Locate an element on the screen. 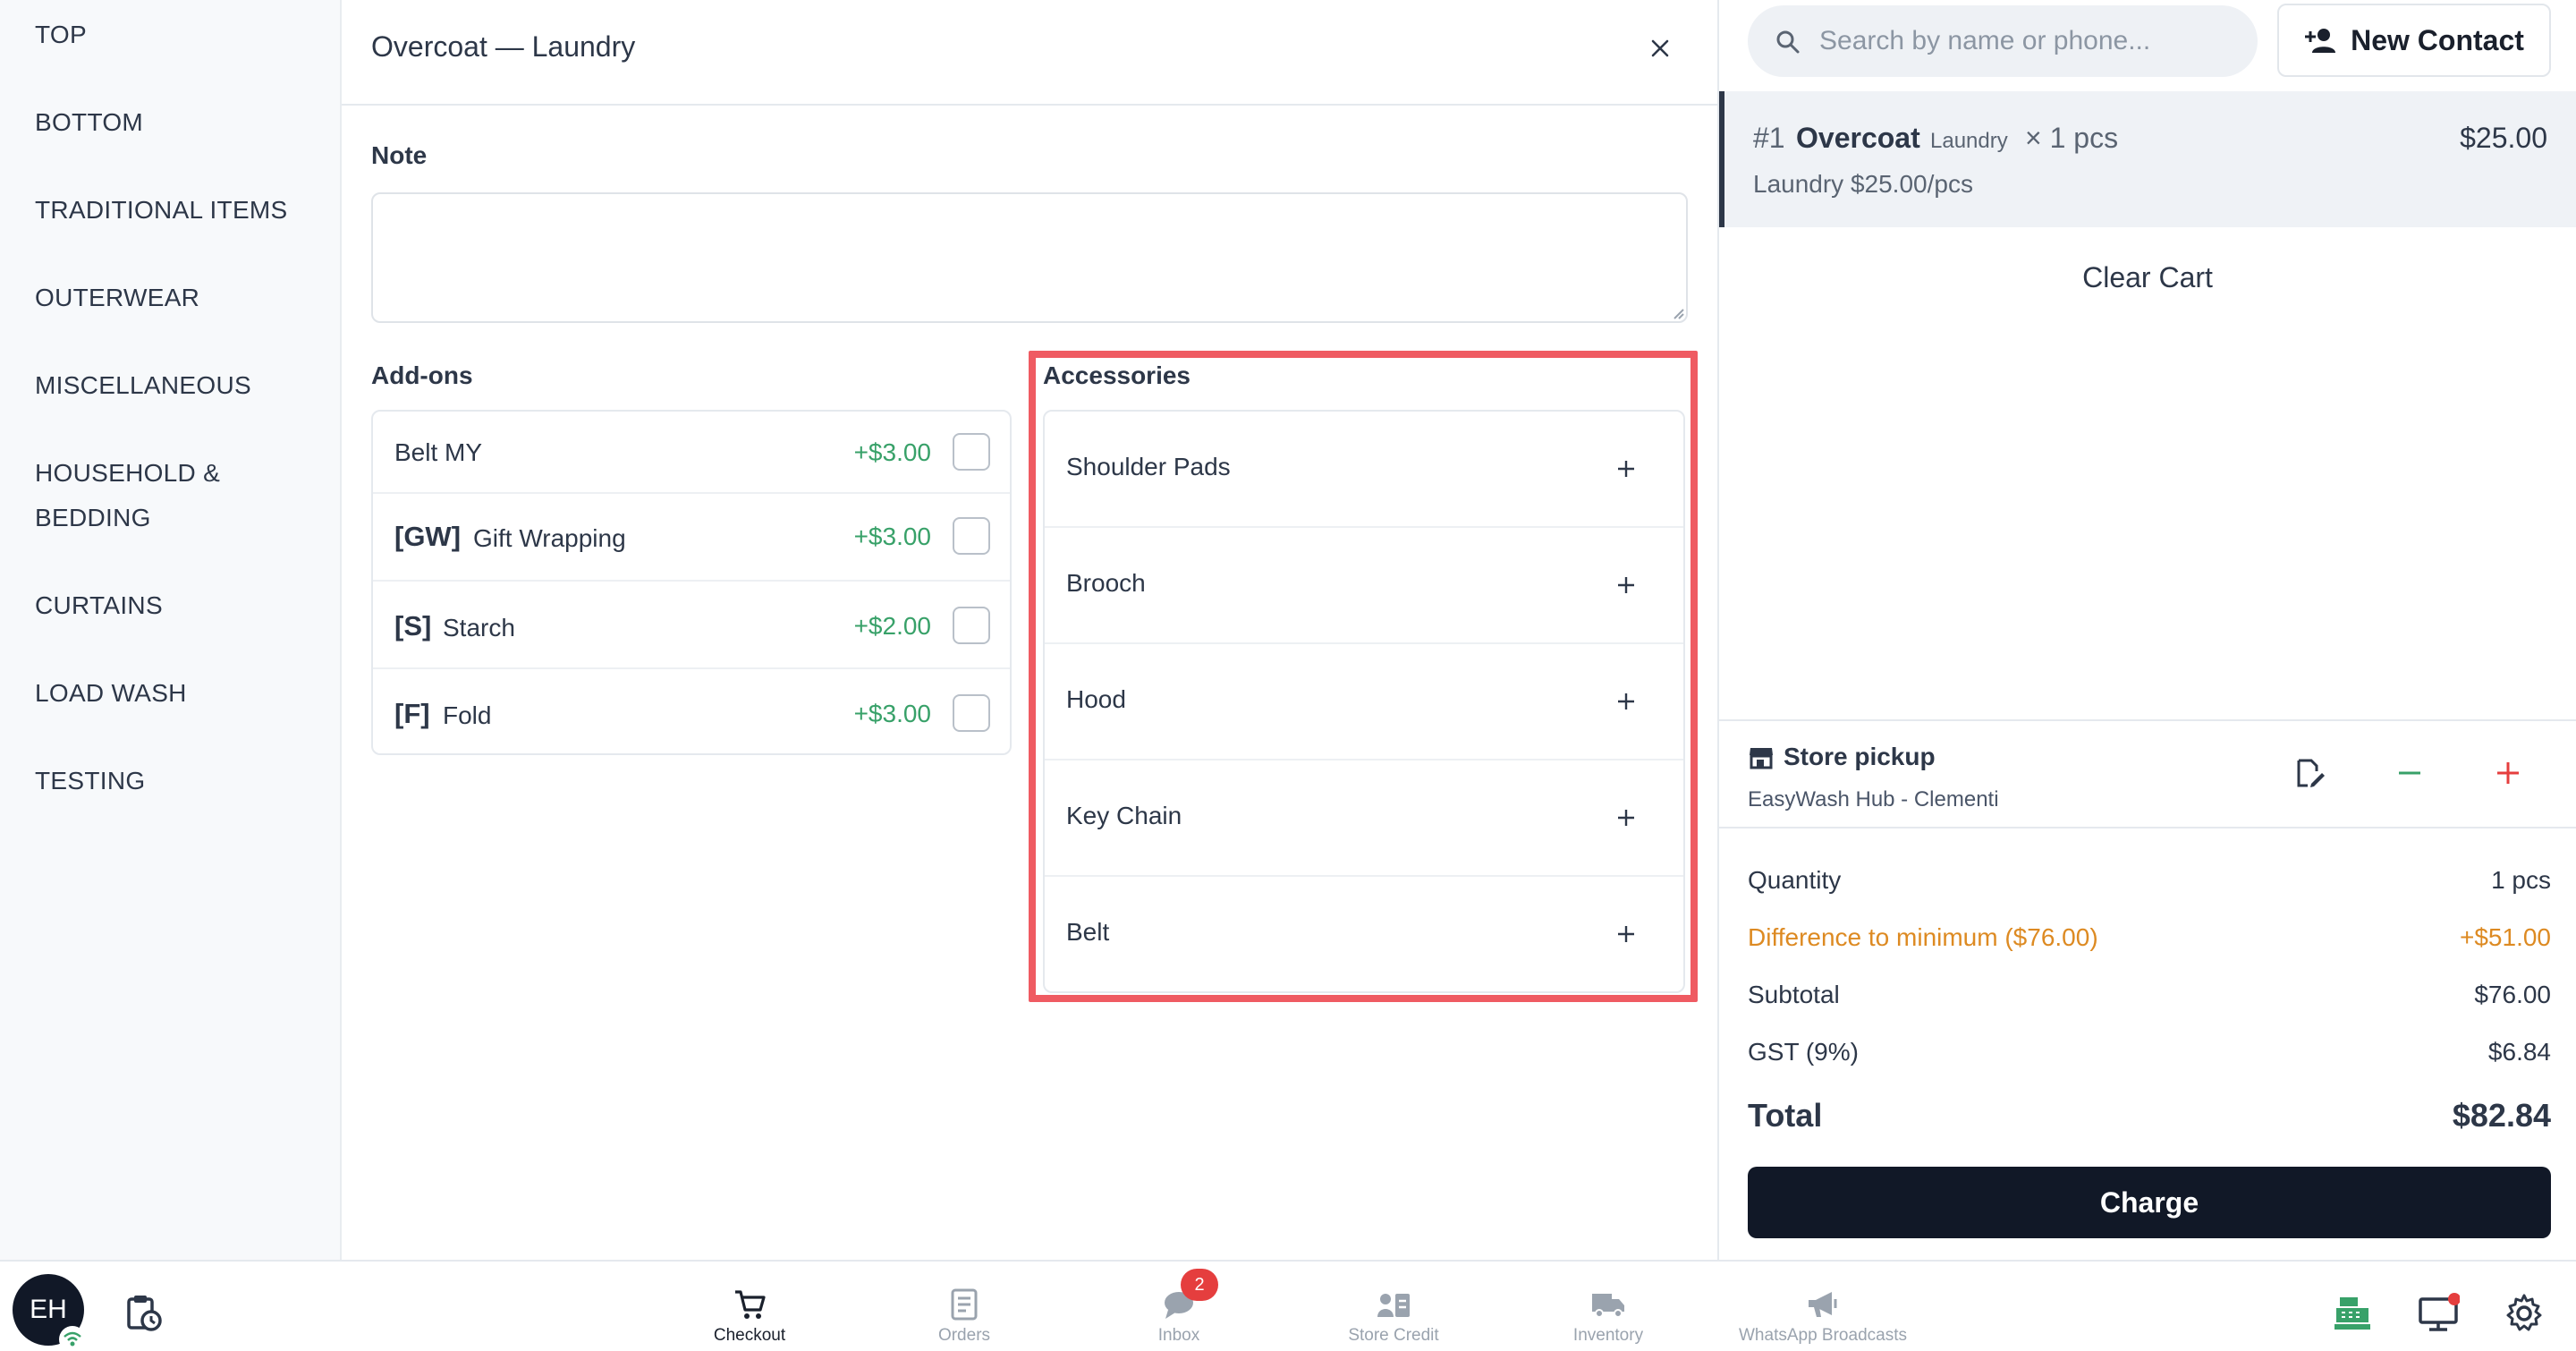 Image resolution: width=2576 pixels, height=1351 pixels. sidebar-item-traditional-items: TRADITIONAL ITEMS is located at coordinates (178, 210).